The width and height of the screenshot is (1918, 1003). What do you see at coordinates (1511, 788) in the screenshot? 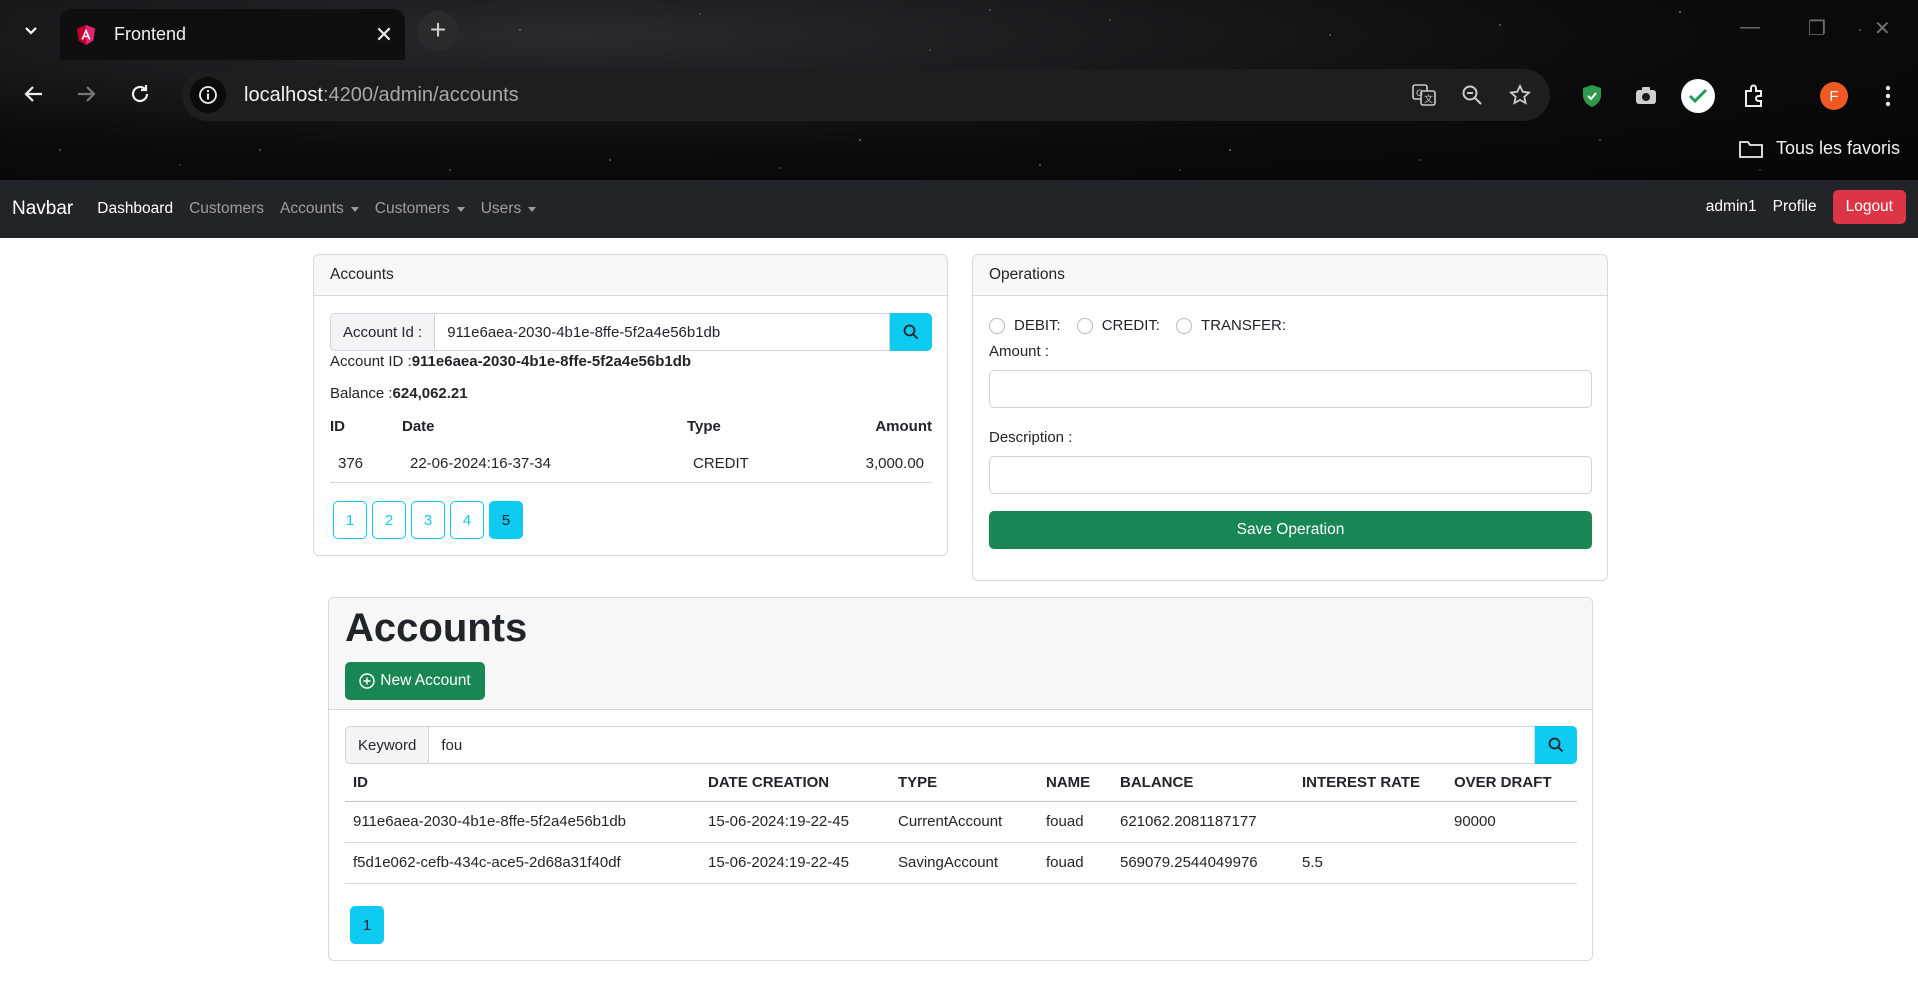
I see `col-over-draft: OVER DRAFT` at bounding box center [1511, 788].